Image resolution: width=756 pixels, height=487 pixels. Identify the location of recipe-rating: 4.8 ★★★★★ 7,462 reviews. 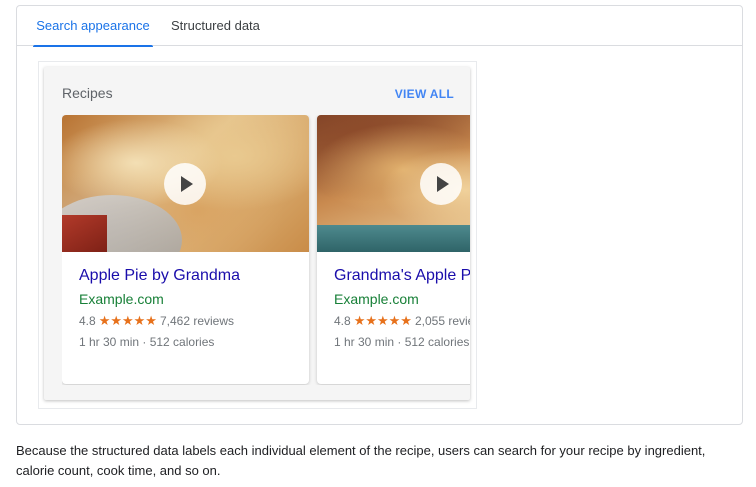
(156, 321).